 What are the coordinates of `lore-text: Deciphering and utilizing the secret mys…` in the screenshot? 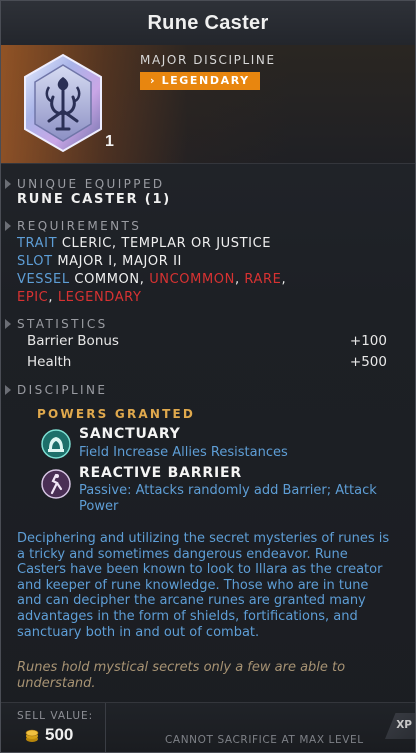 It's located at (203, 585).